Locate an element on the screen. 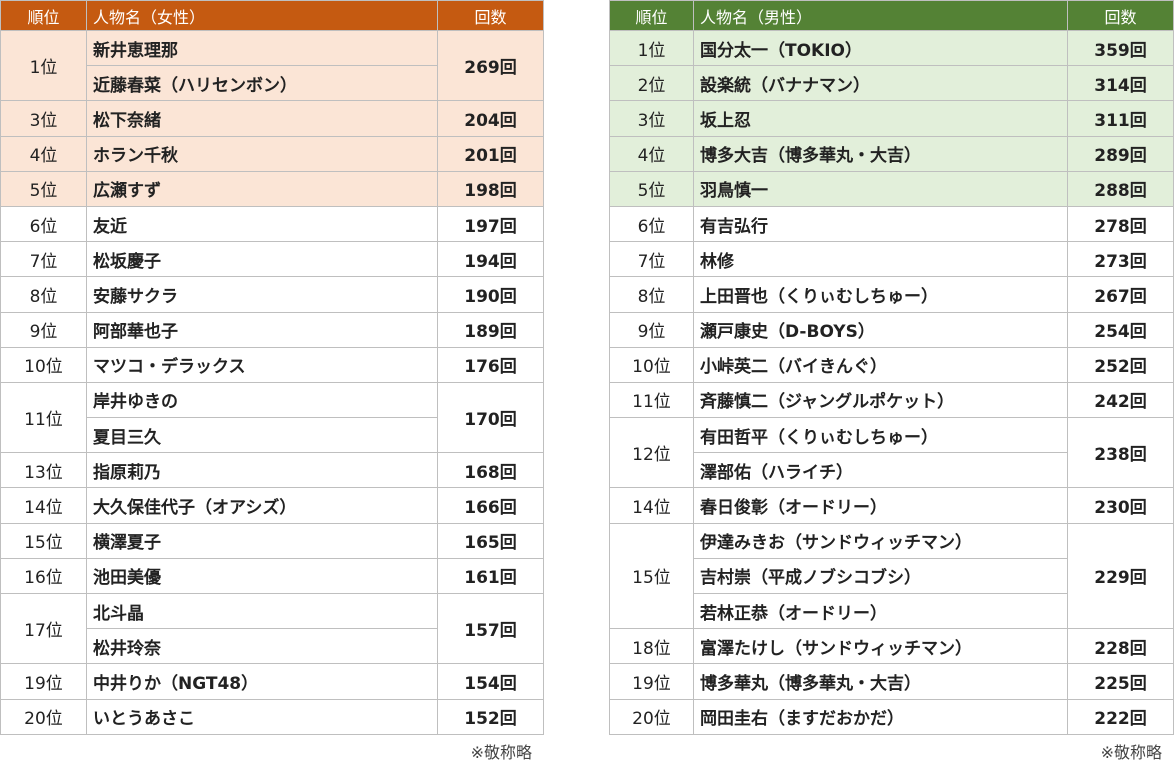 The image size is (1176, 771). name-cell: 松井玲奈 is located at coordinates (262, 646).